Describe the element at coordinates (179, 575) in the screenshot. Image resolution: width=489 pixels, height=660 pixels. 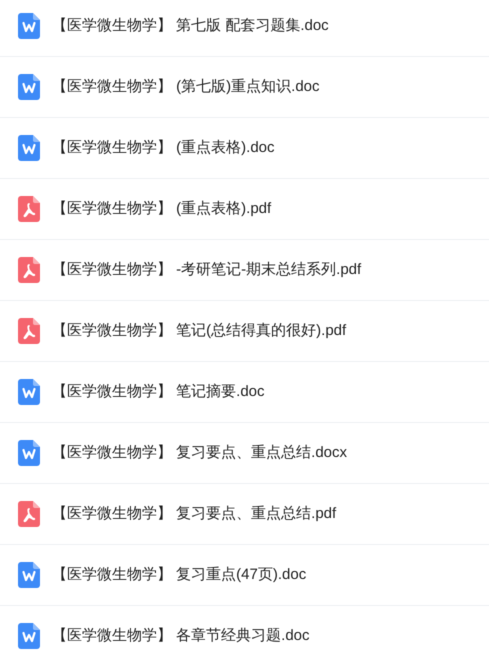
I see `file-name: 【医学微生物学】 复习重点(47页).doc` at that location.